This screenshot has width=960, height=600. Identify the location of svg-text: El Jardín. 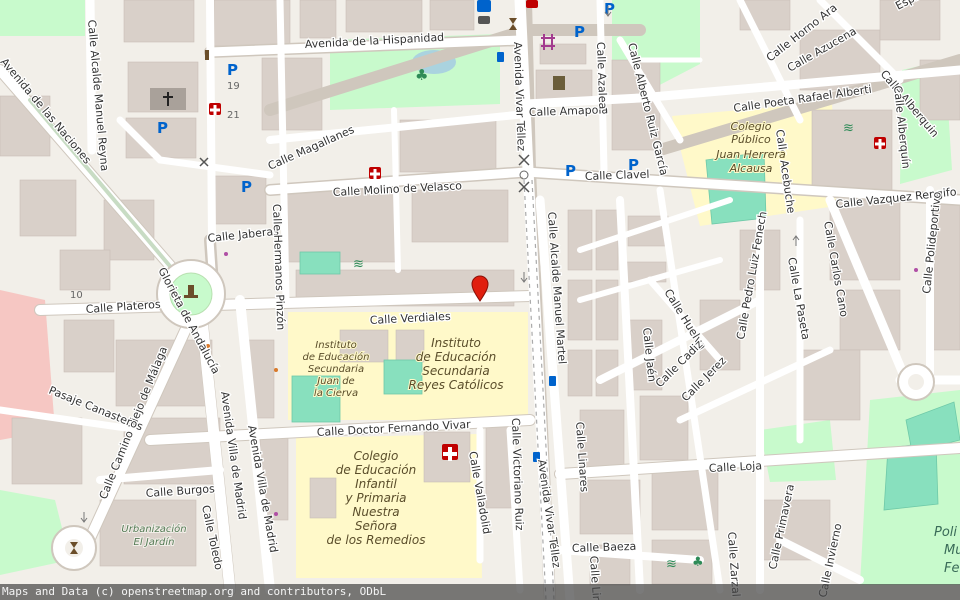
(154, 542).